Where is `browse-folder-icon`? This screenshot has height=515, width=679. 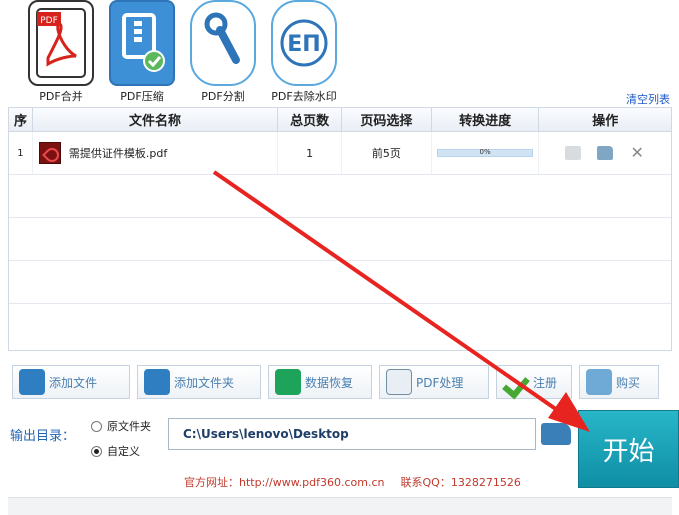
browse-folder-icon is located at coordinates (556, 434).